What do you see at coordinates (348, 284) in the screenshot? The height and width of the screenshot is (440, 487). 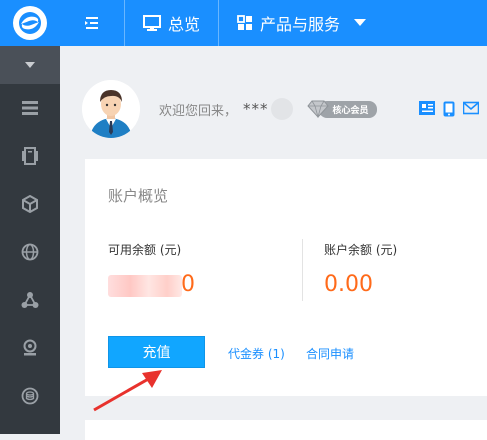 I see `account-balance-value: 0.00` at bounding box center [348, 284].